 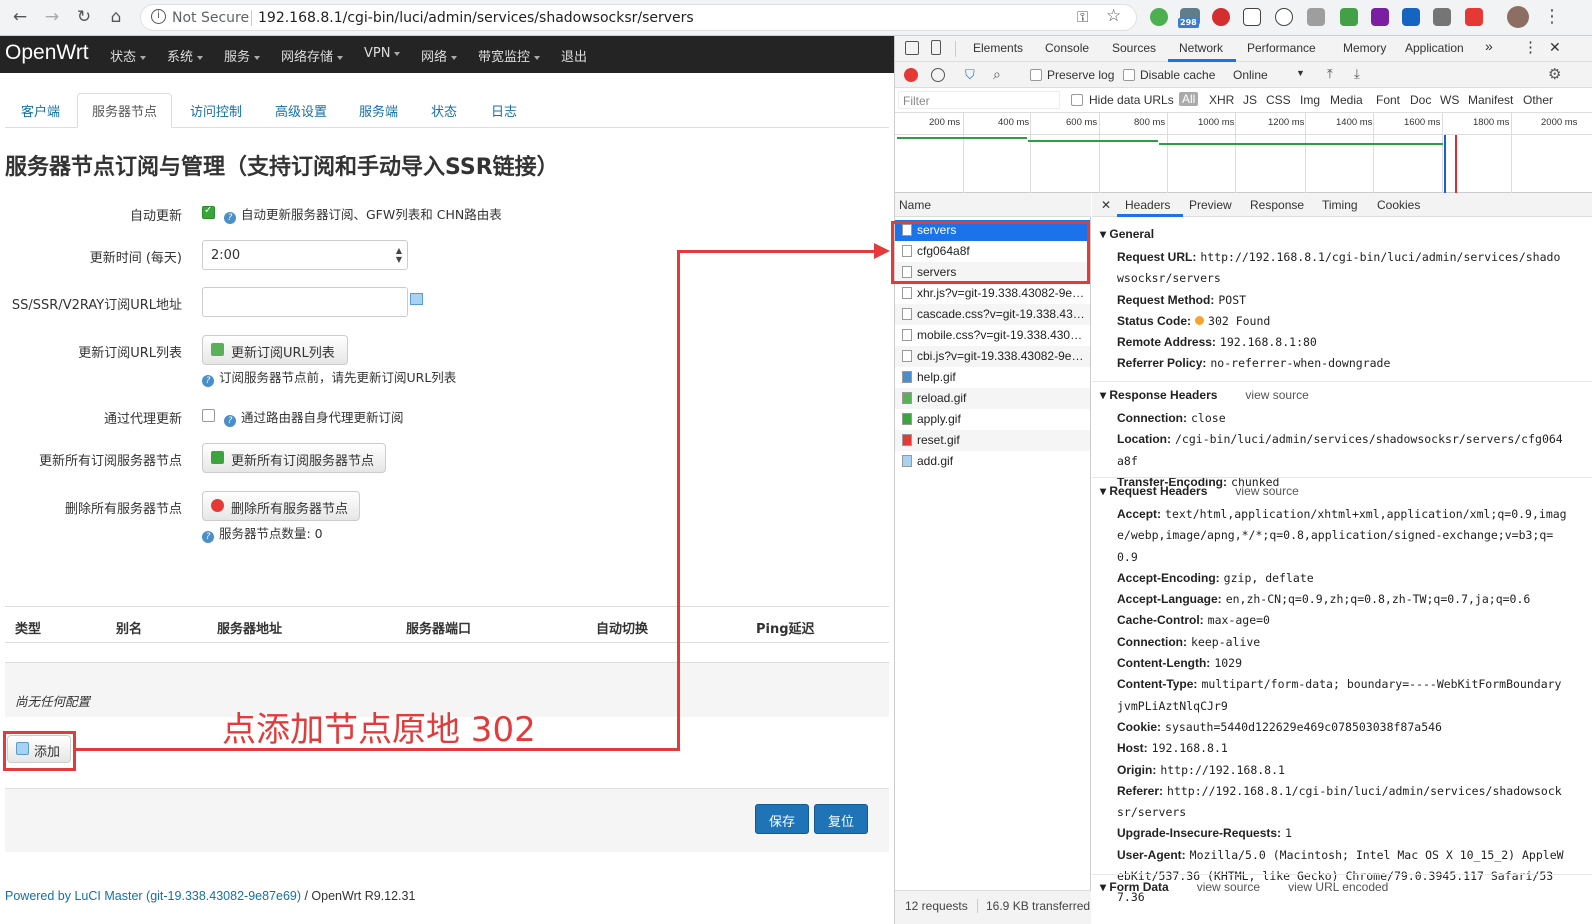 I want to click on clear-icon, so click(x=938, y=75).